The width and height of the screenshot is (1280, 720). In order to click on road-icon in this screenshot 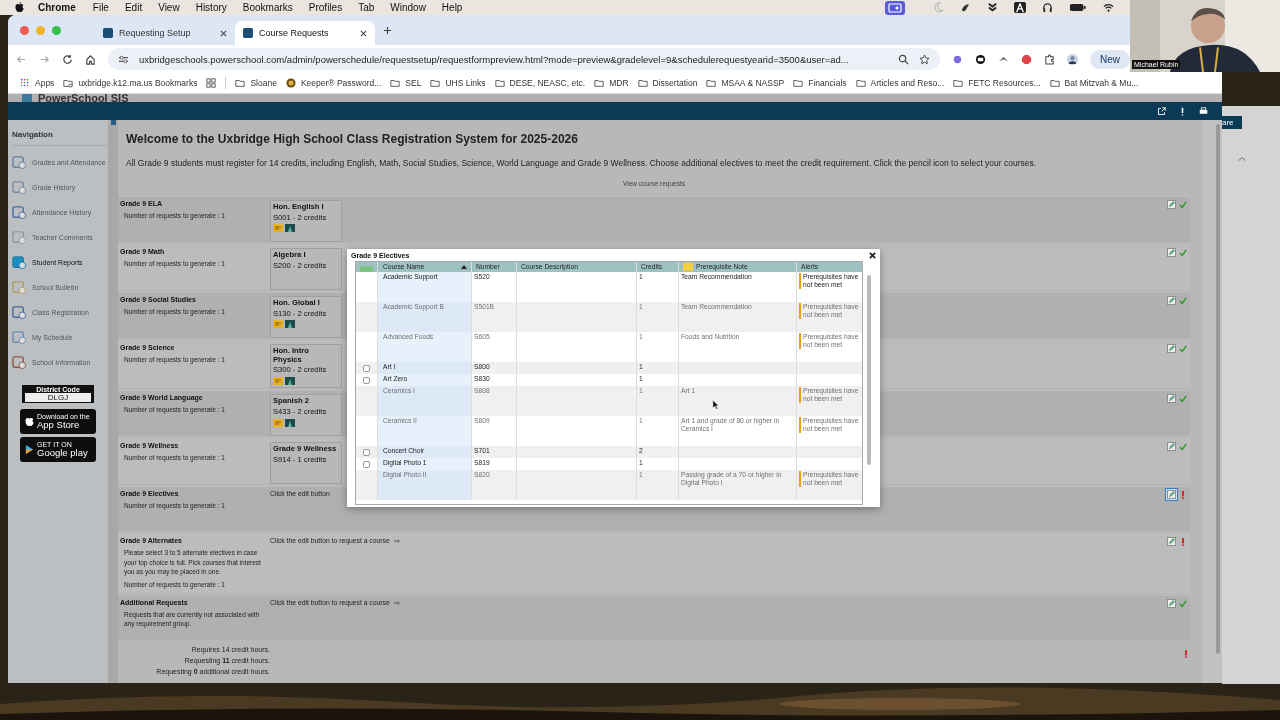, I will do `click(290, 381)`.